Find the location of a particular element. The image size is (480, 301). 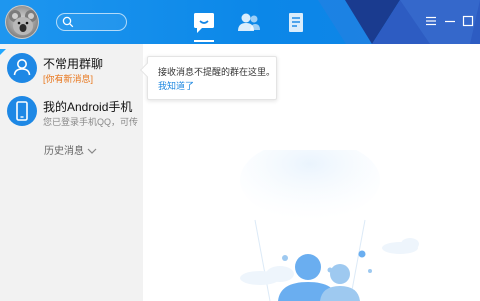

search-icon is located at coordinates (68, 22).